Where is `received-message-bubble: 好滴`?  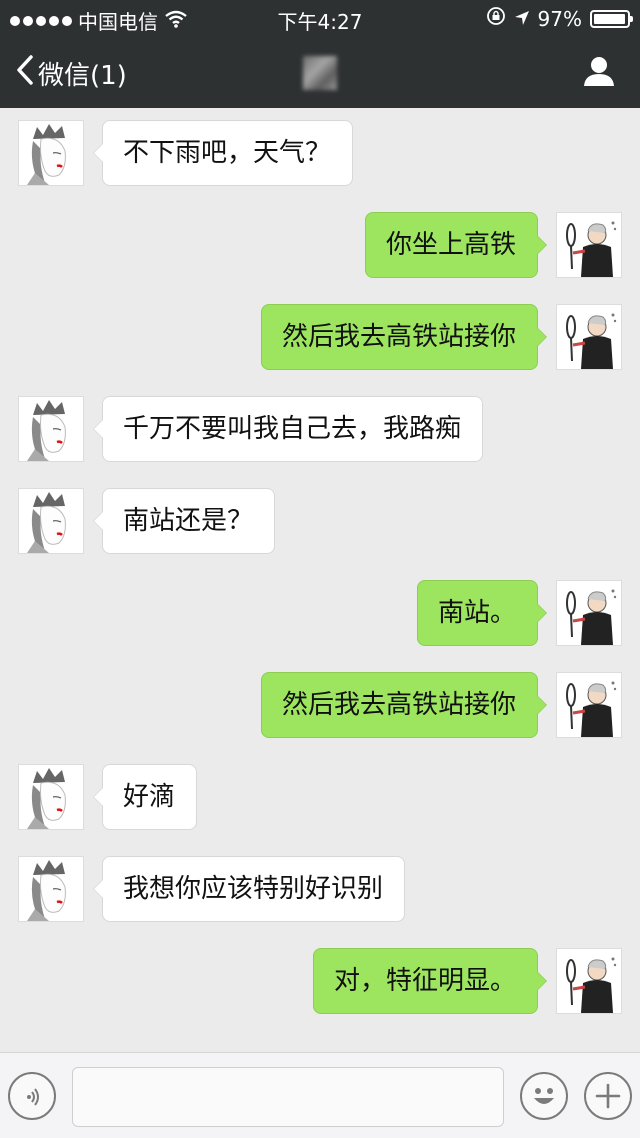
received-message-bubble: 好滴 is located at coordinates (145, 797).